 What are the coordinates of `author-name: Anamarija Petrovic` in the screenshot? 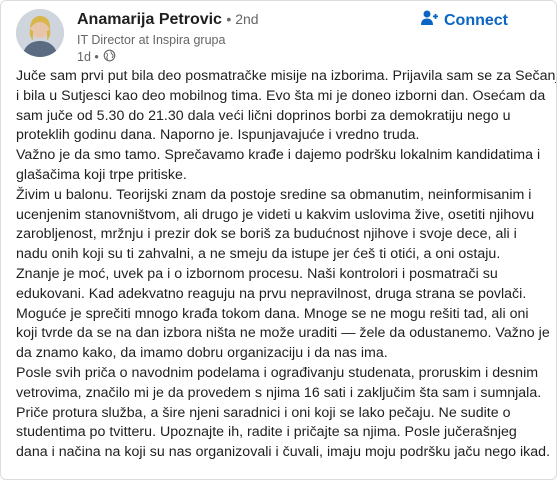 It's located at (149, 19).